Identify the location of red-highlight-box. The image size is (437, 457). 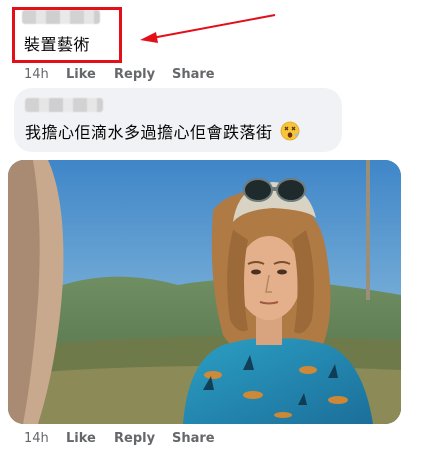
(67, 35).